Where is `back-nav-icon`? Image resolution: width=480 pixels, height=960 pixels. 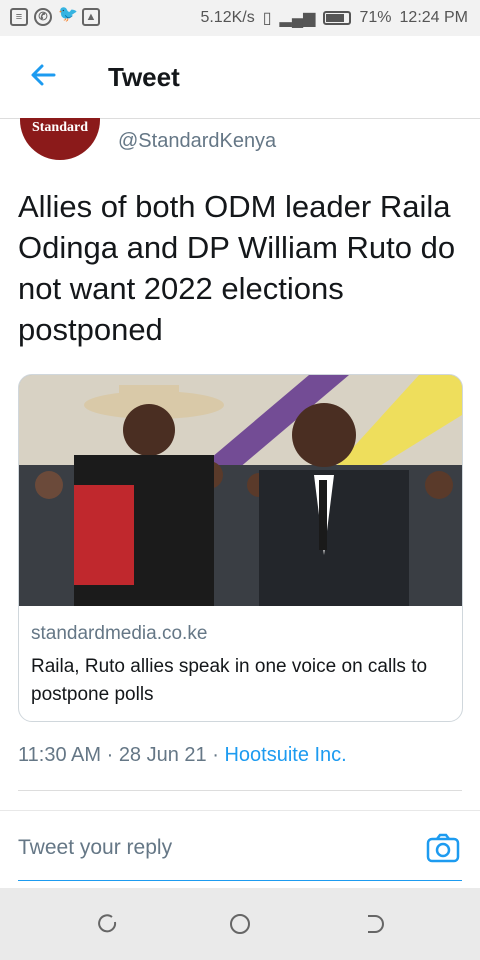
back-nav-icon is located at coordinates (374, 924).